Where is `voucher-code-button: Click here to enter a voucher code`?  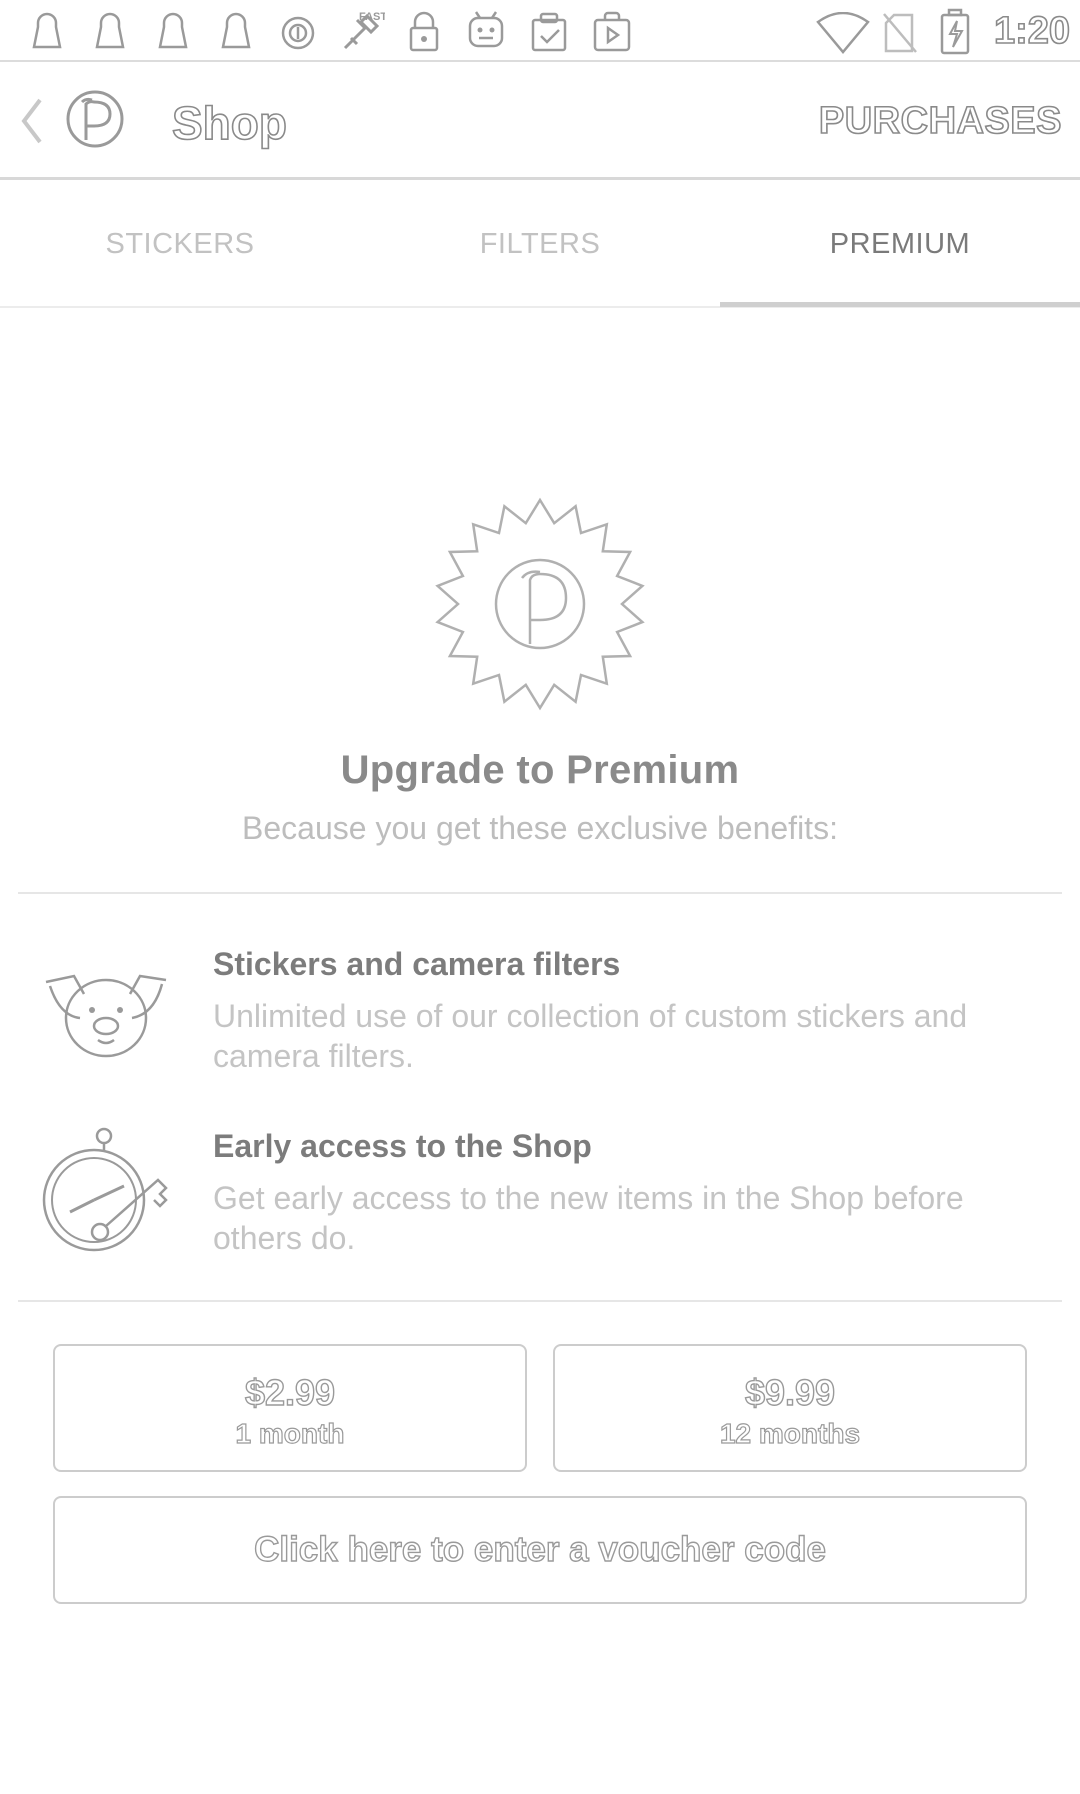
voucher-code-button: Click here to enter a voucher code is located at coordinates (540, 1550).